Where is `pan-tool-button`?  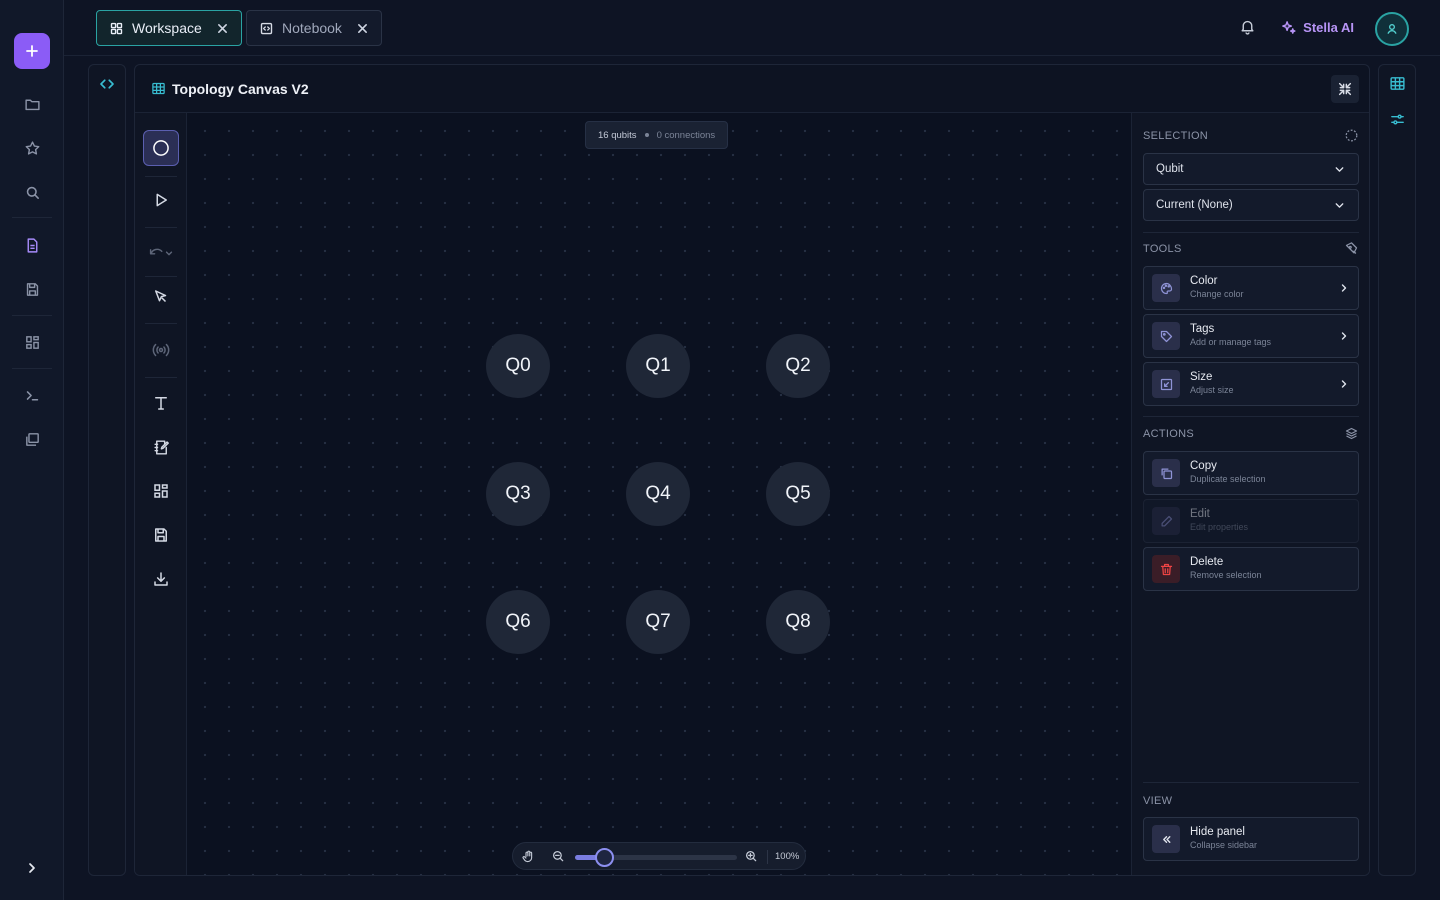
pan-tool-button is located at coordinates (528, 856).